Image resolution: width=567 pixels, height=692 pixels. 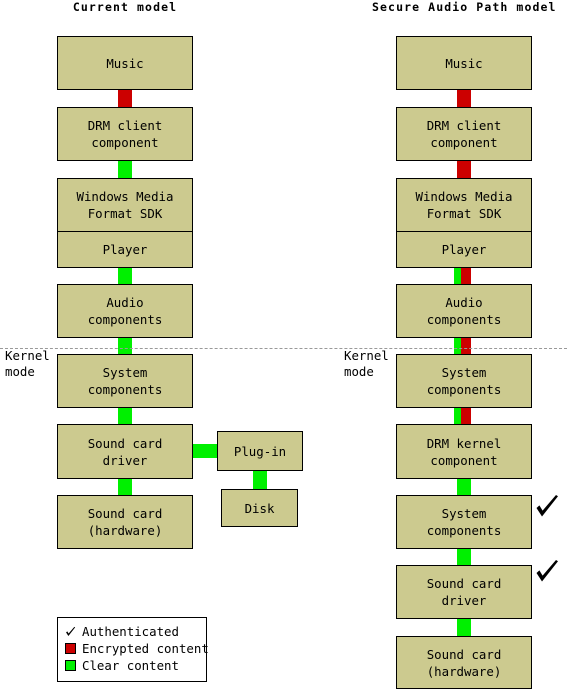 What do you see at coordinates (125, 223) in the screenshot?
I see `node-current-model-wmf-sdk-player: Windows Media Format SDK Player` at bounding box center [125, 223].